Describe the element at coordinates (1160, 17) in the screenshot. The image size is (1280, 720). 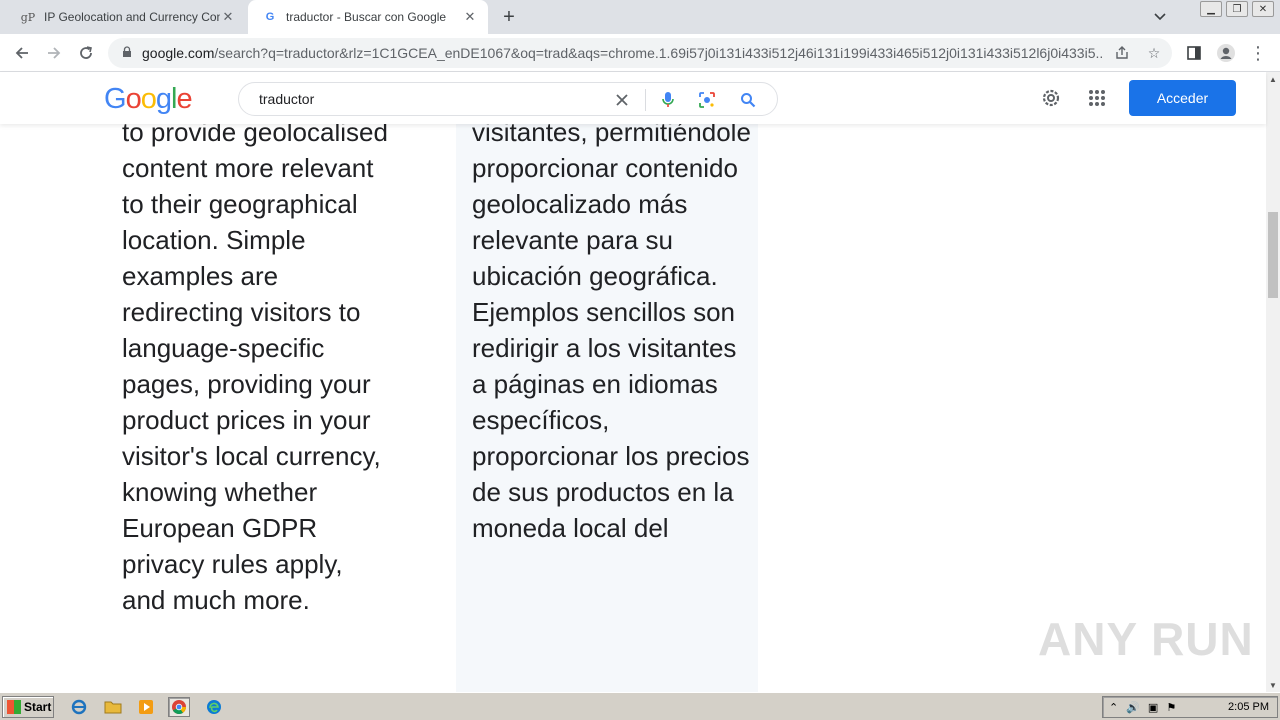
I see `chevron-down-icon` at that location.